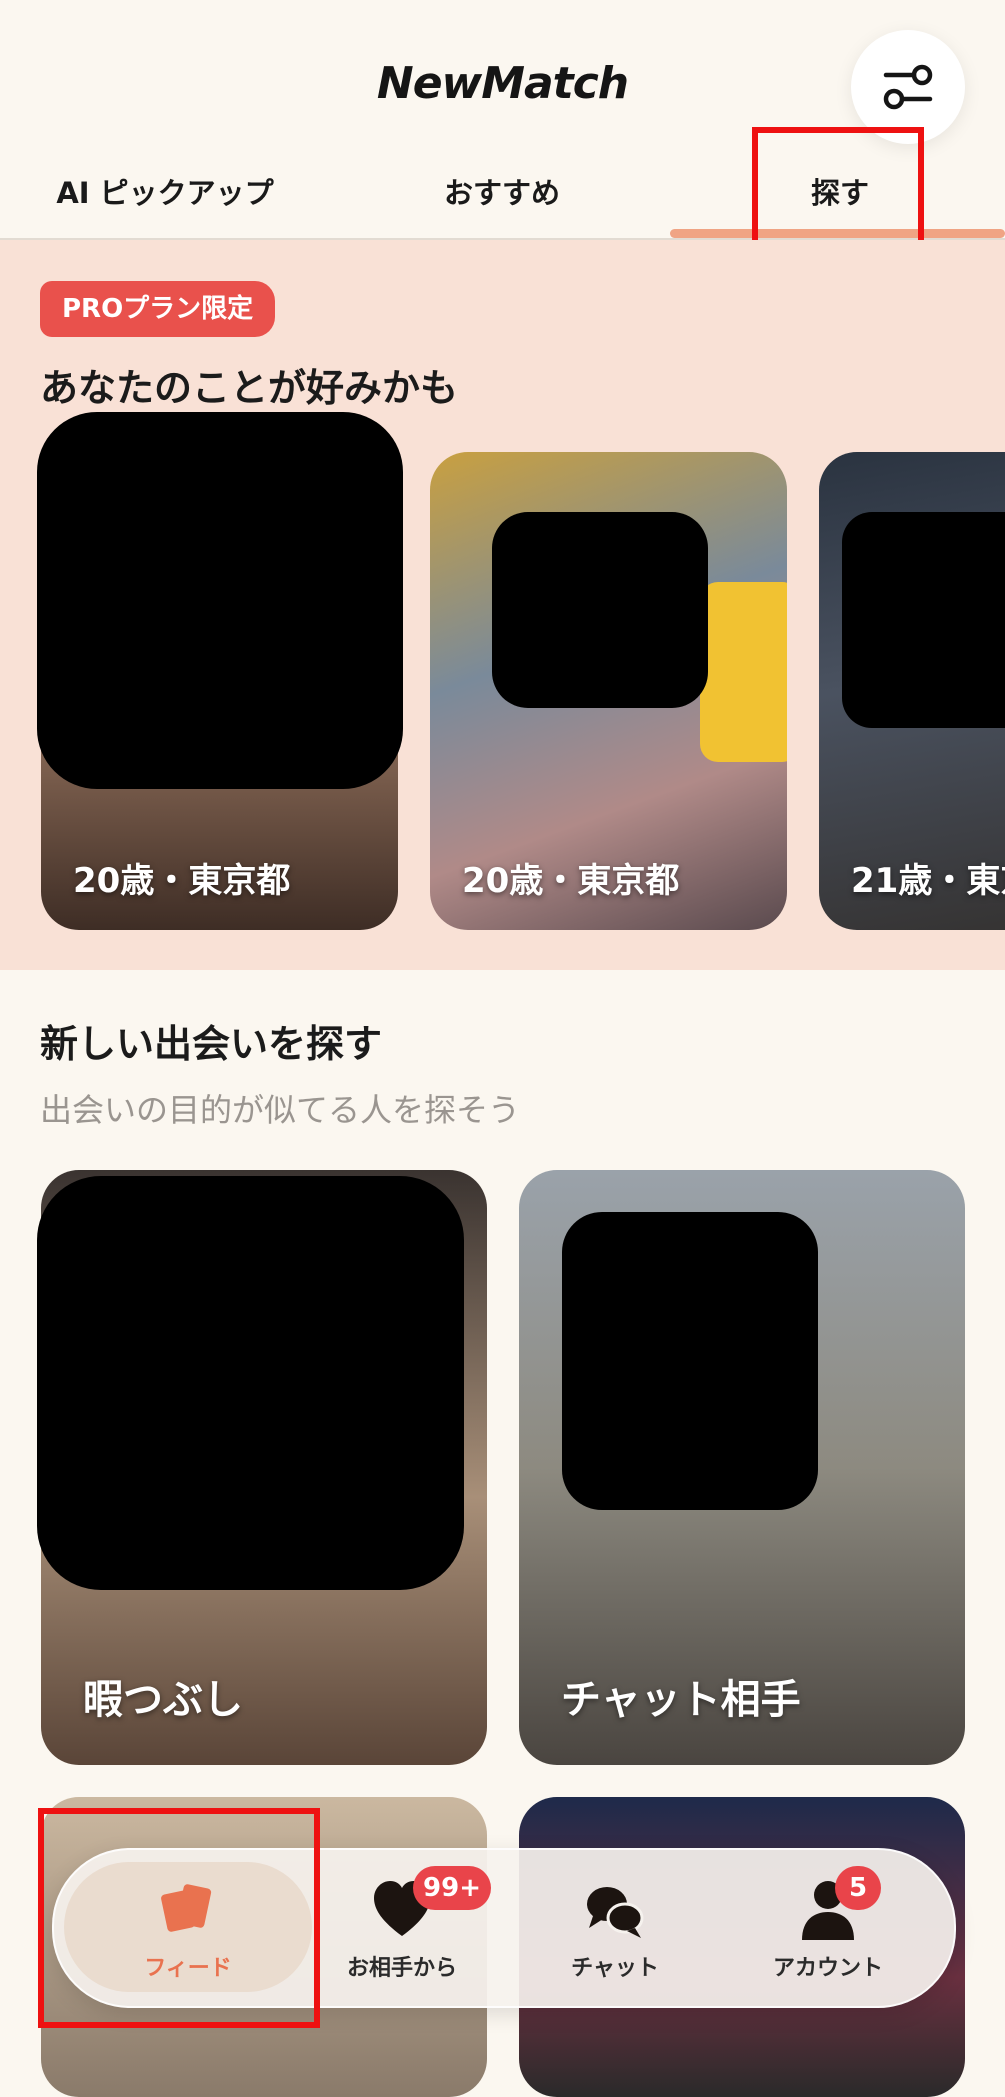  What do you see at coordinates (163, 1700) in the screenshot?
I see `category-card-label: 暇つぶし` at bounding box center [163, 1700].